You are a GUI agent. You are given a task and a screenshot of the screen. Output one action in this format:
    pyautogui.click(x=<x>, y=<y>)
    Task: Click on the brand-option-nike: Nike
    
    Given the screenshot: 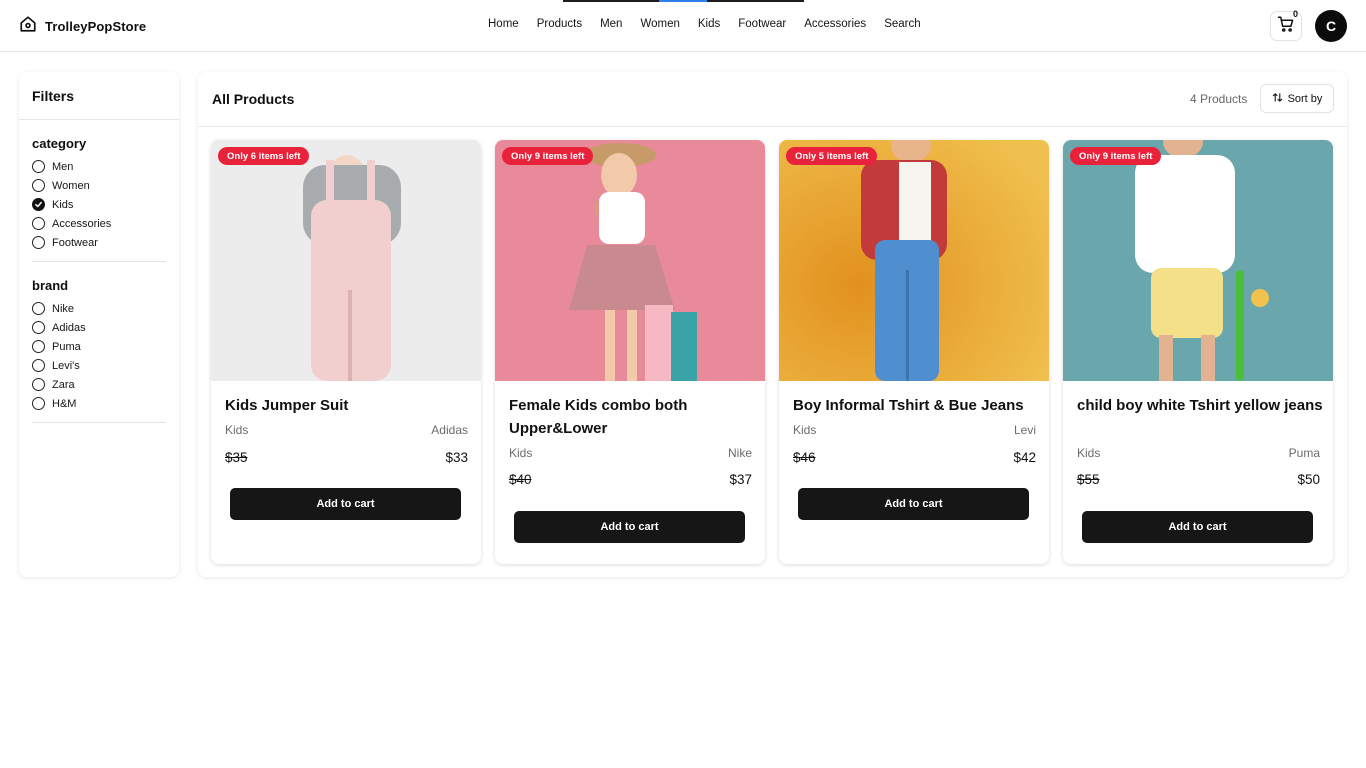 What is the action you would take?
    pyautogui.click(x=99, y=308)
    